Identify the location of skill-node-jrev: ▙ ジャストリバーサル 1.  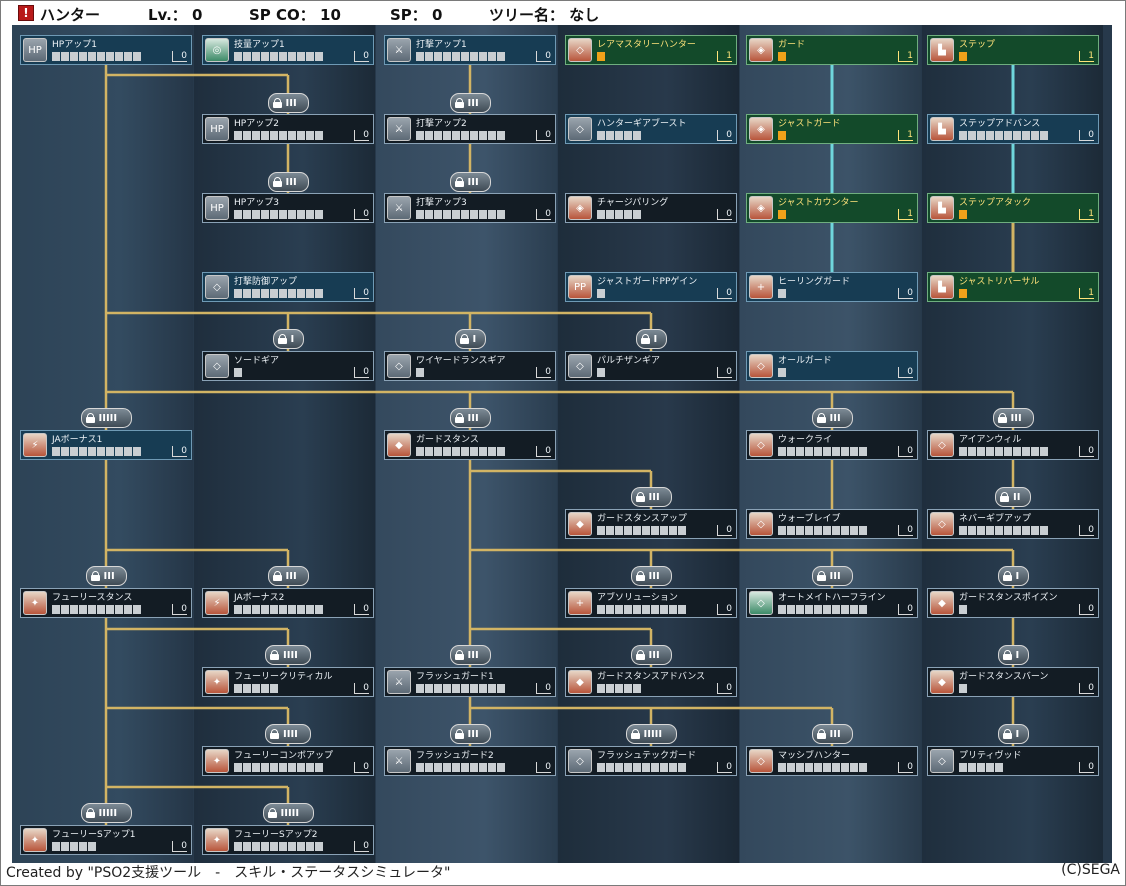
(1013, 287).